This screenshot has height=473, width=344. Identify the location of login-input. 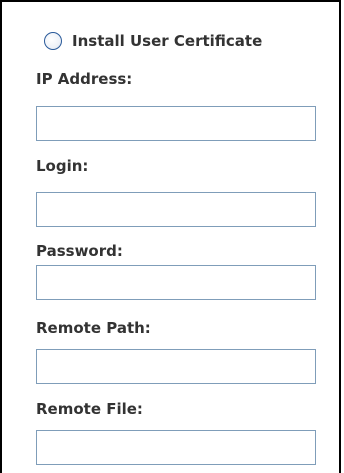
(176, 209).